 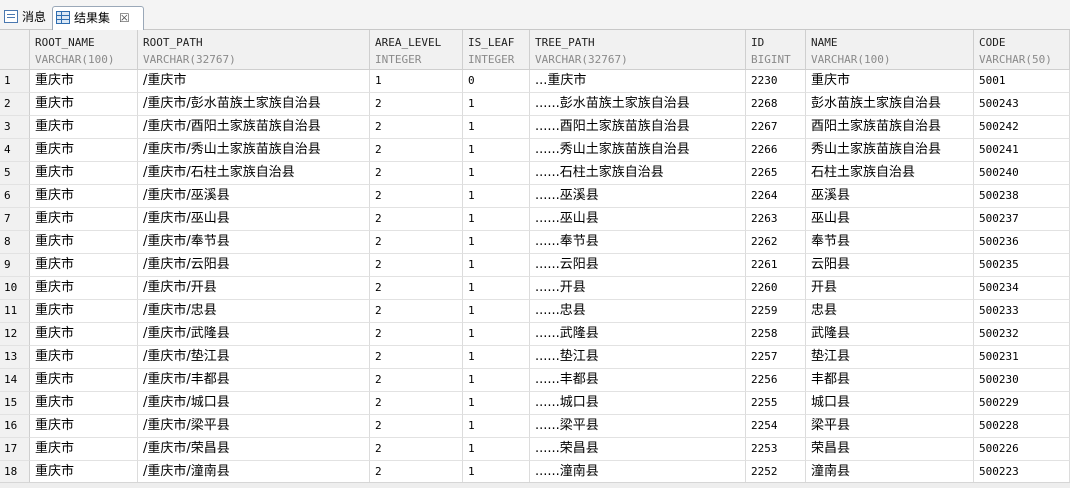 What do you see at coordinates (890, 50) in the screenshot?
I see `column-header-6: NAME VARCHAR(100)` at bounding box center [890, 50].